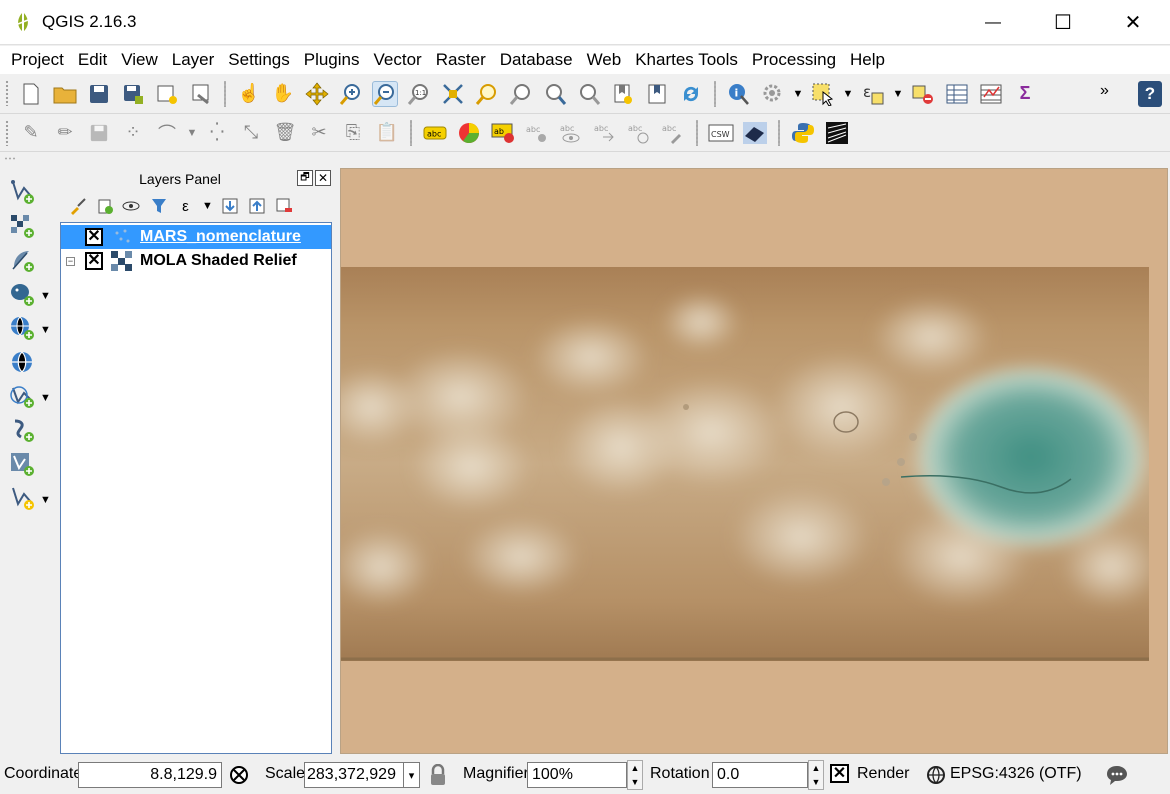 This screenshot has width=1170, height=794. What do you see at coordinates (823, 94) in the screenshot?
I see `select-features-icon` at bounding box center [823, 94].